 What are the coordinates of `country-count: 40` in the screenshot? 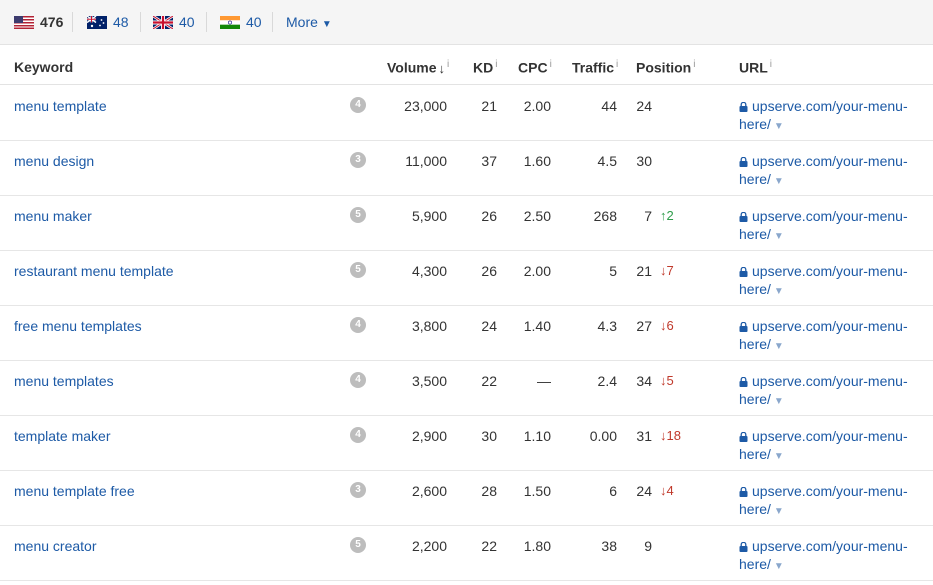 It's located at (254, 22).